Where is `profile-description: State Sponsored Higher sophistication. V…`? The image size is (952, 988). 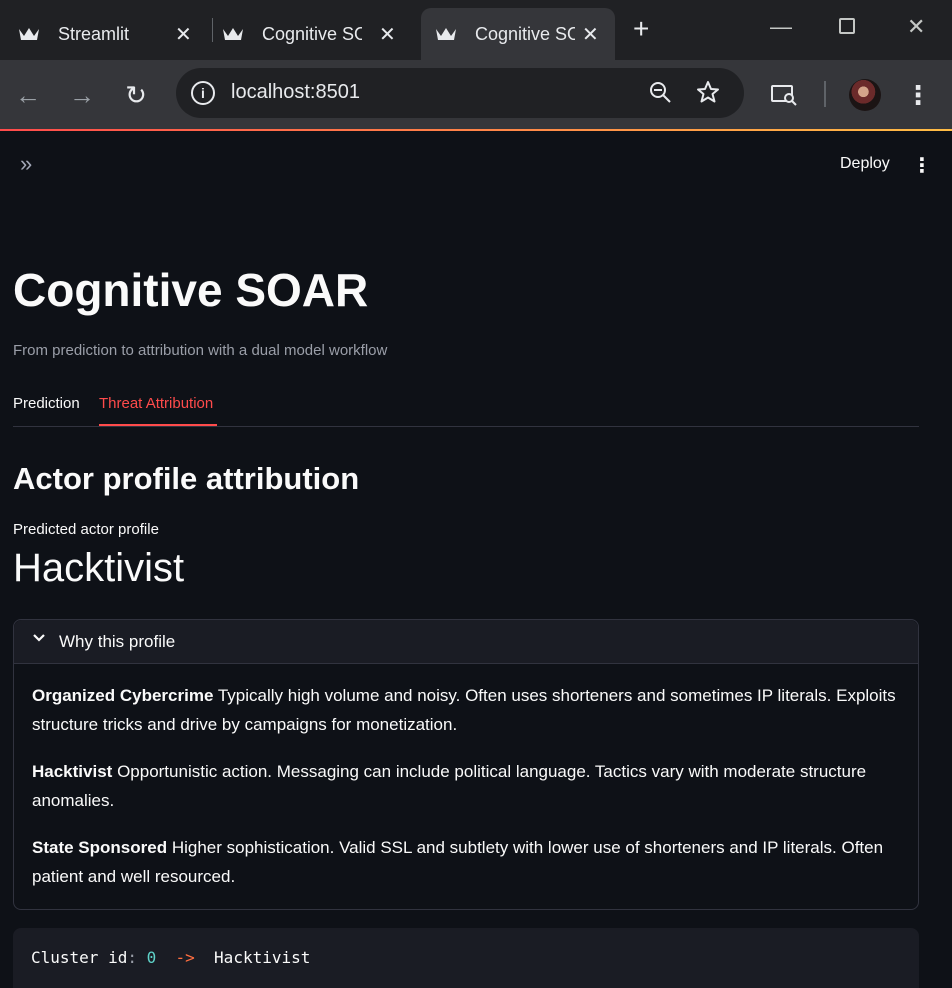 profile-description: State Sponsored Higher sophistication. V… is located at coordinates (465, 862).